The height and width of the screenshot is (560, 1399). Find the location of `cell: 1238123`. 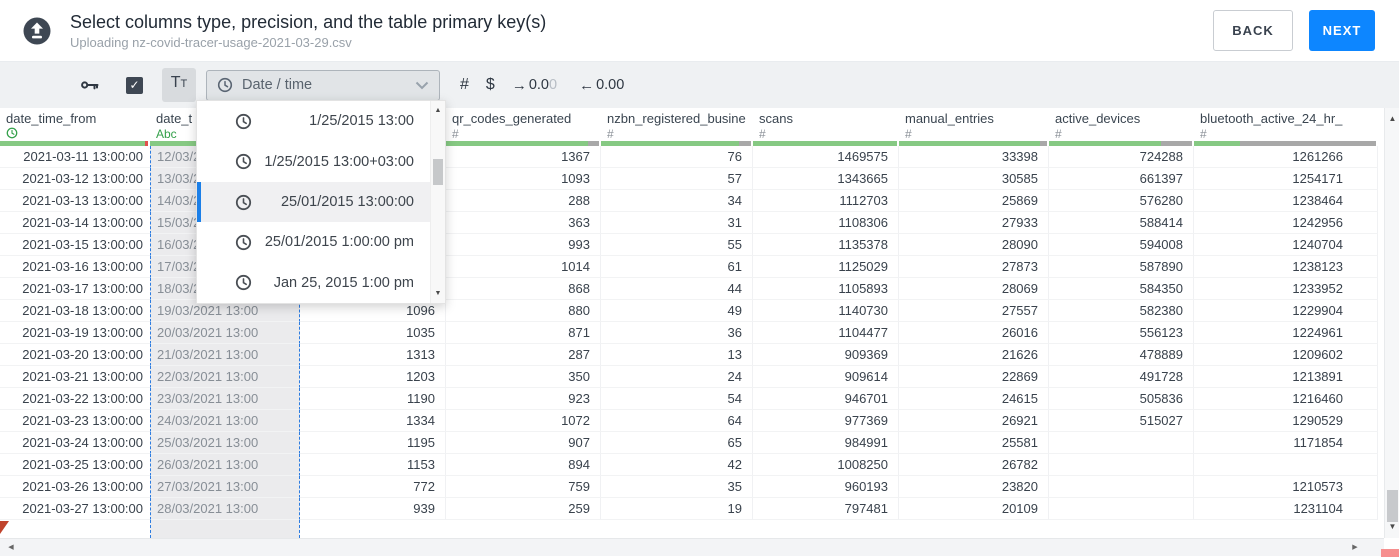

cell: 1238123 is located at coordinates (1286, 267).